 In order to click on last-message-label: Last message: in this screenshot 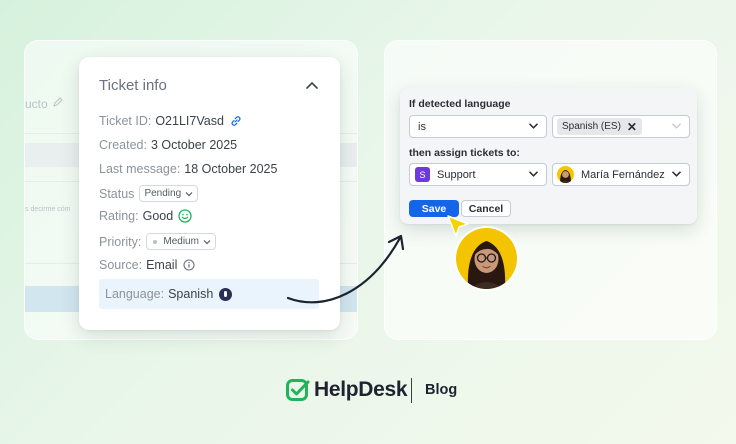, I will do `click(140, 169)`.